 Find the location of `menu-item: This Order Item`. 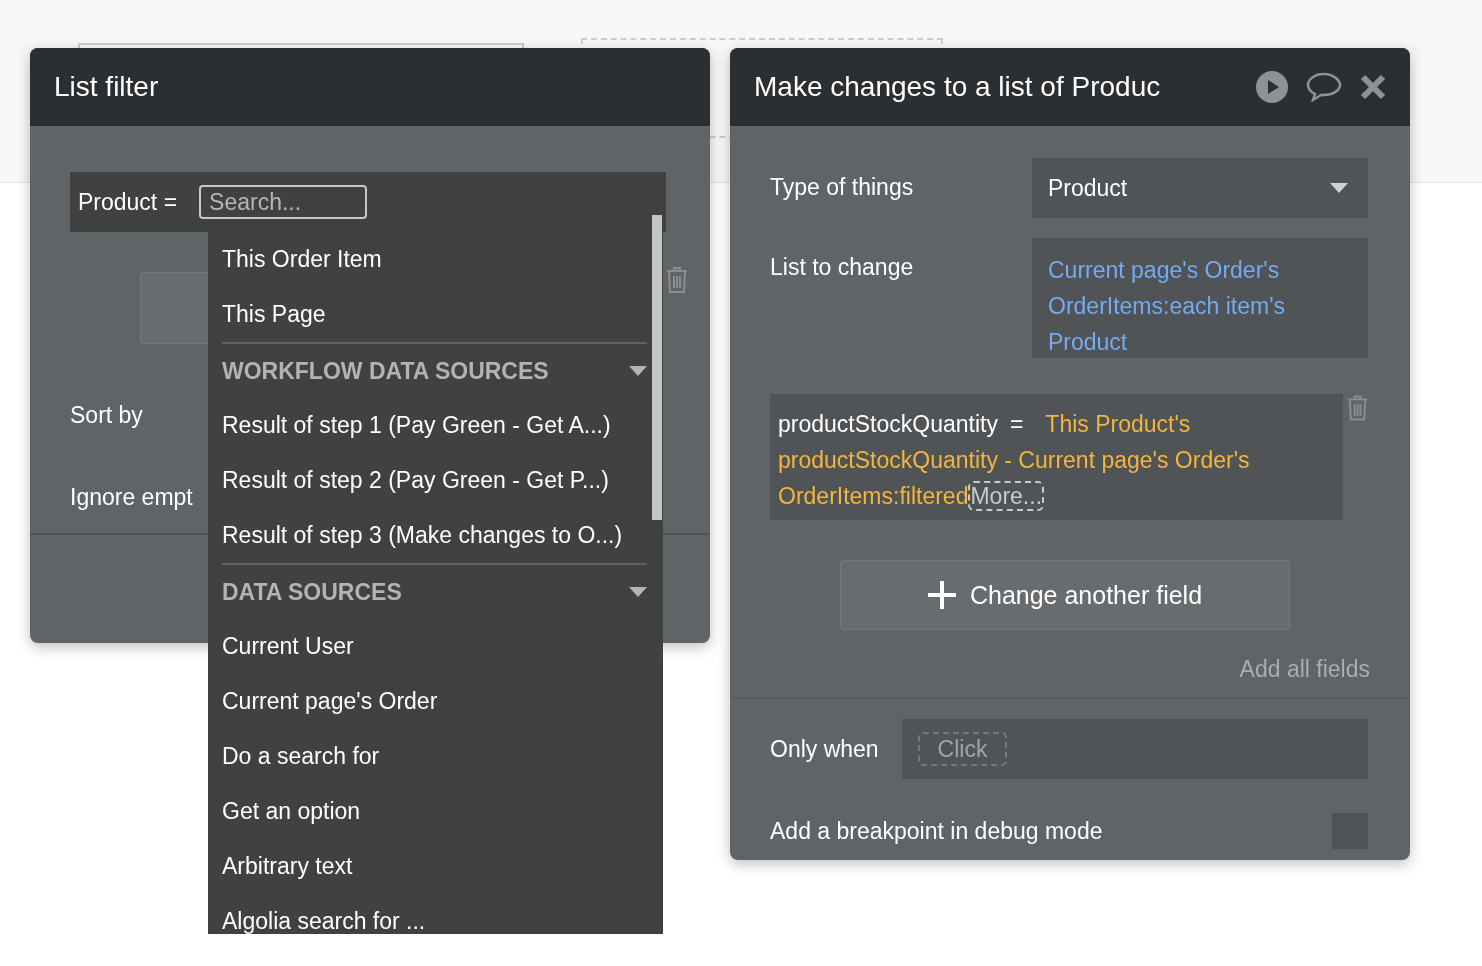

menu-item: This Order Item is located at coordinates (434, 259).